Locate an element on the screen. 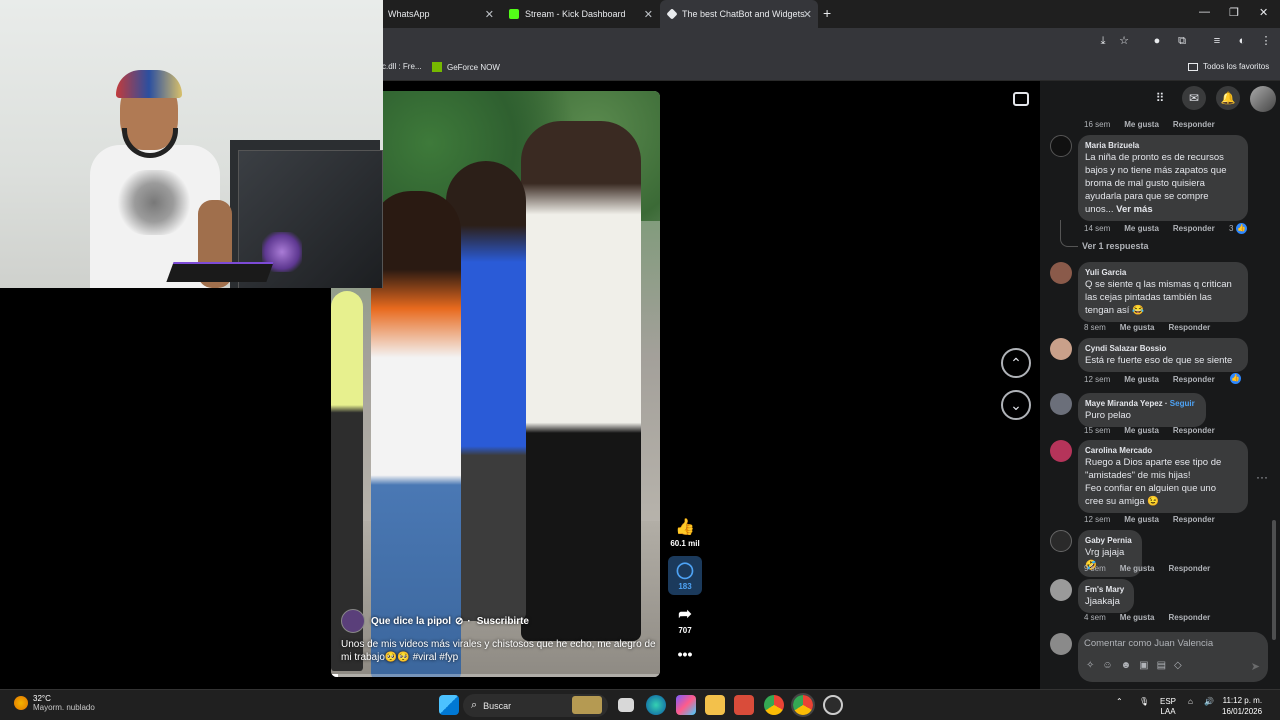  comment-composer: Comentar como Juan Valencia ✧☺☻▣▤◇ ➤ is located at coordinates (1173, 657).